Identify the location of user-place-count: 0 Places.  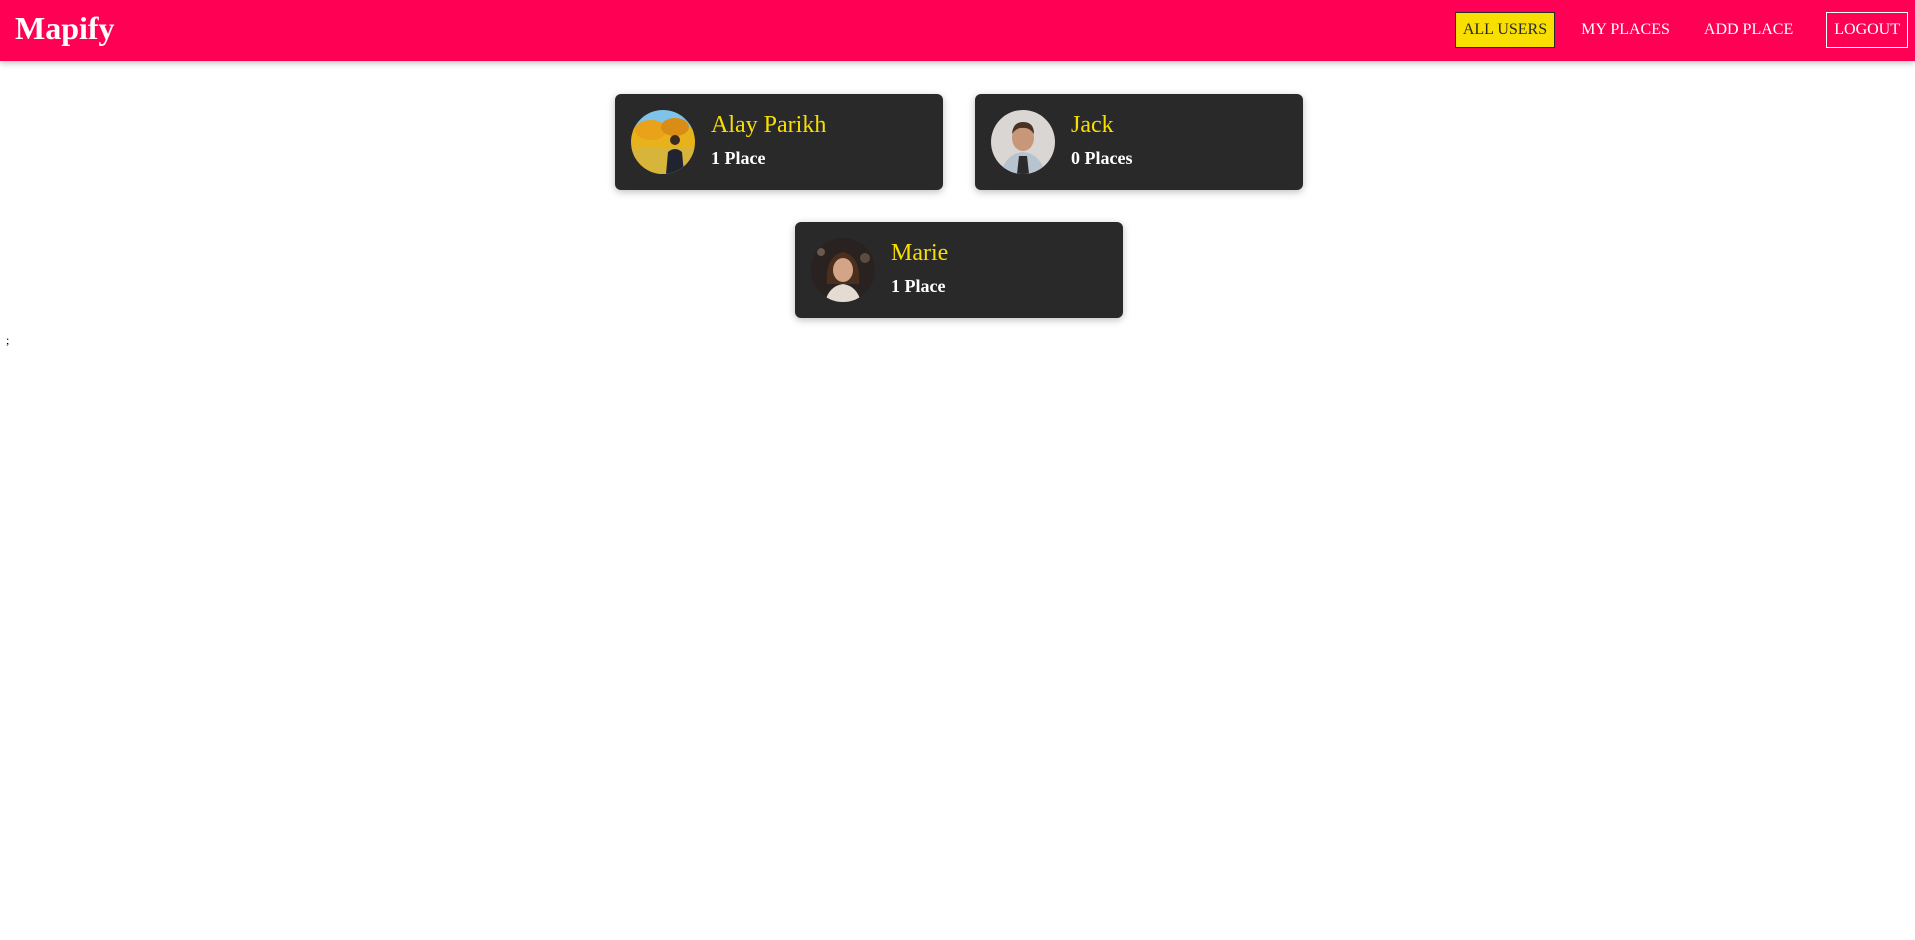
(1102, 158).